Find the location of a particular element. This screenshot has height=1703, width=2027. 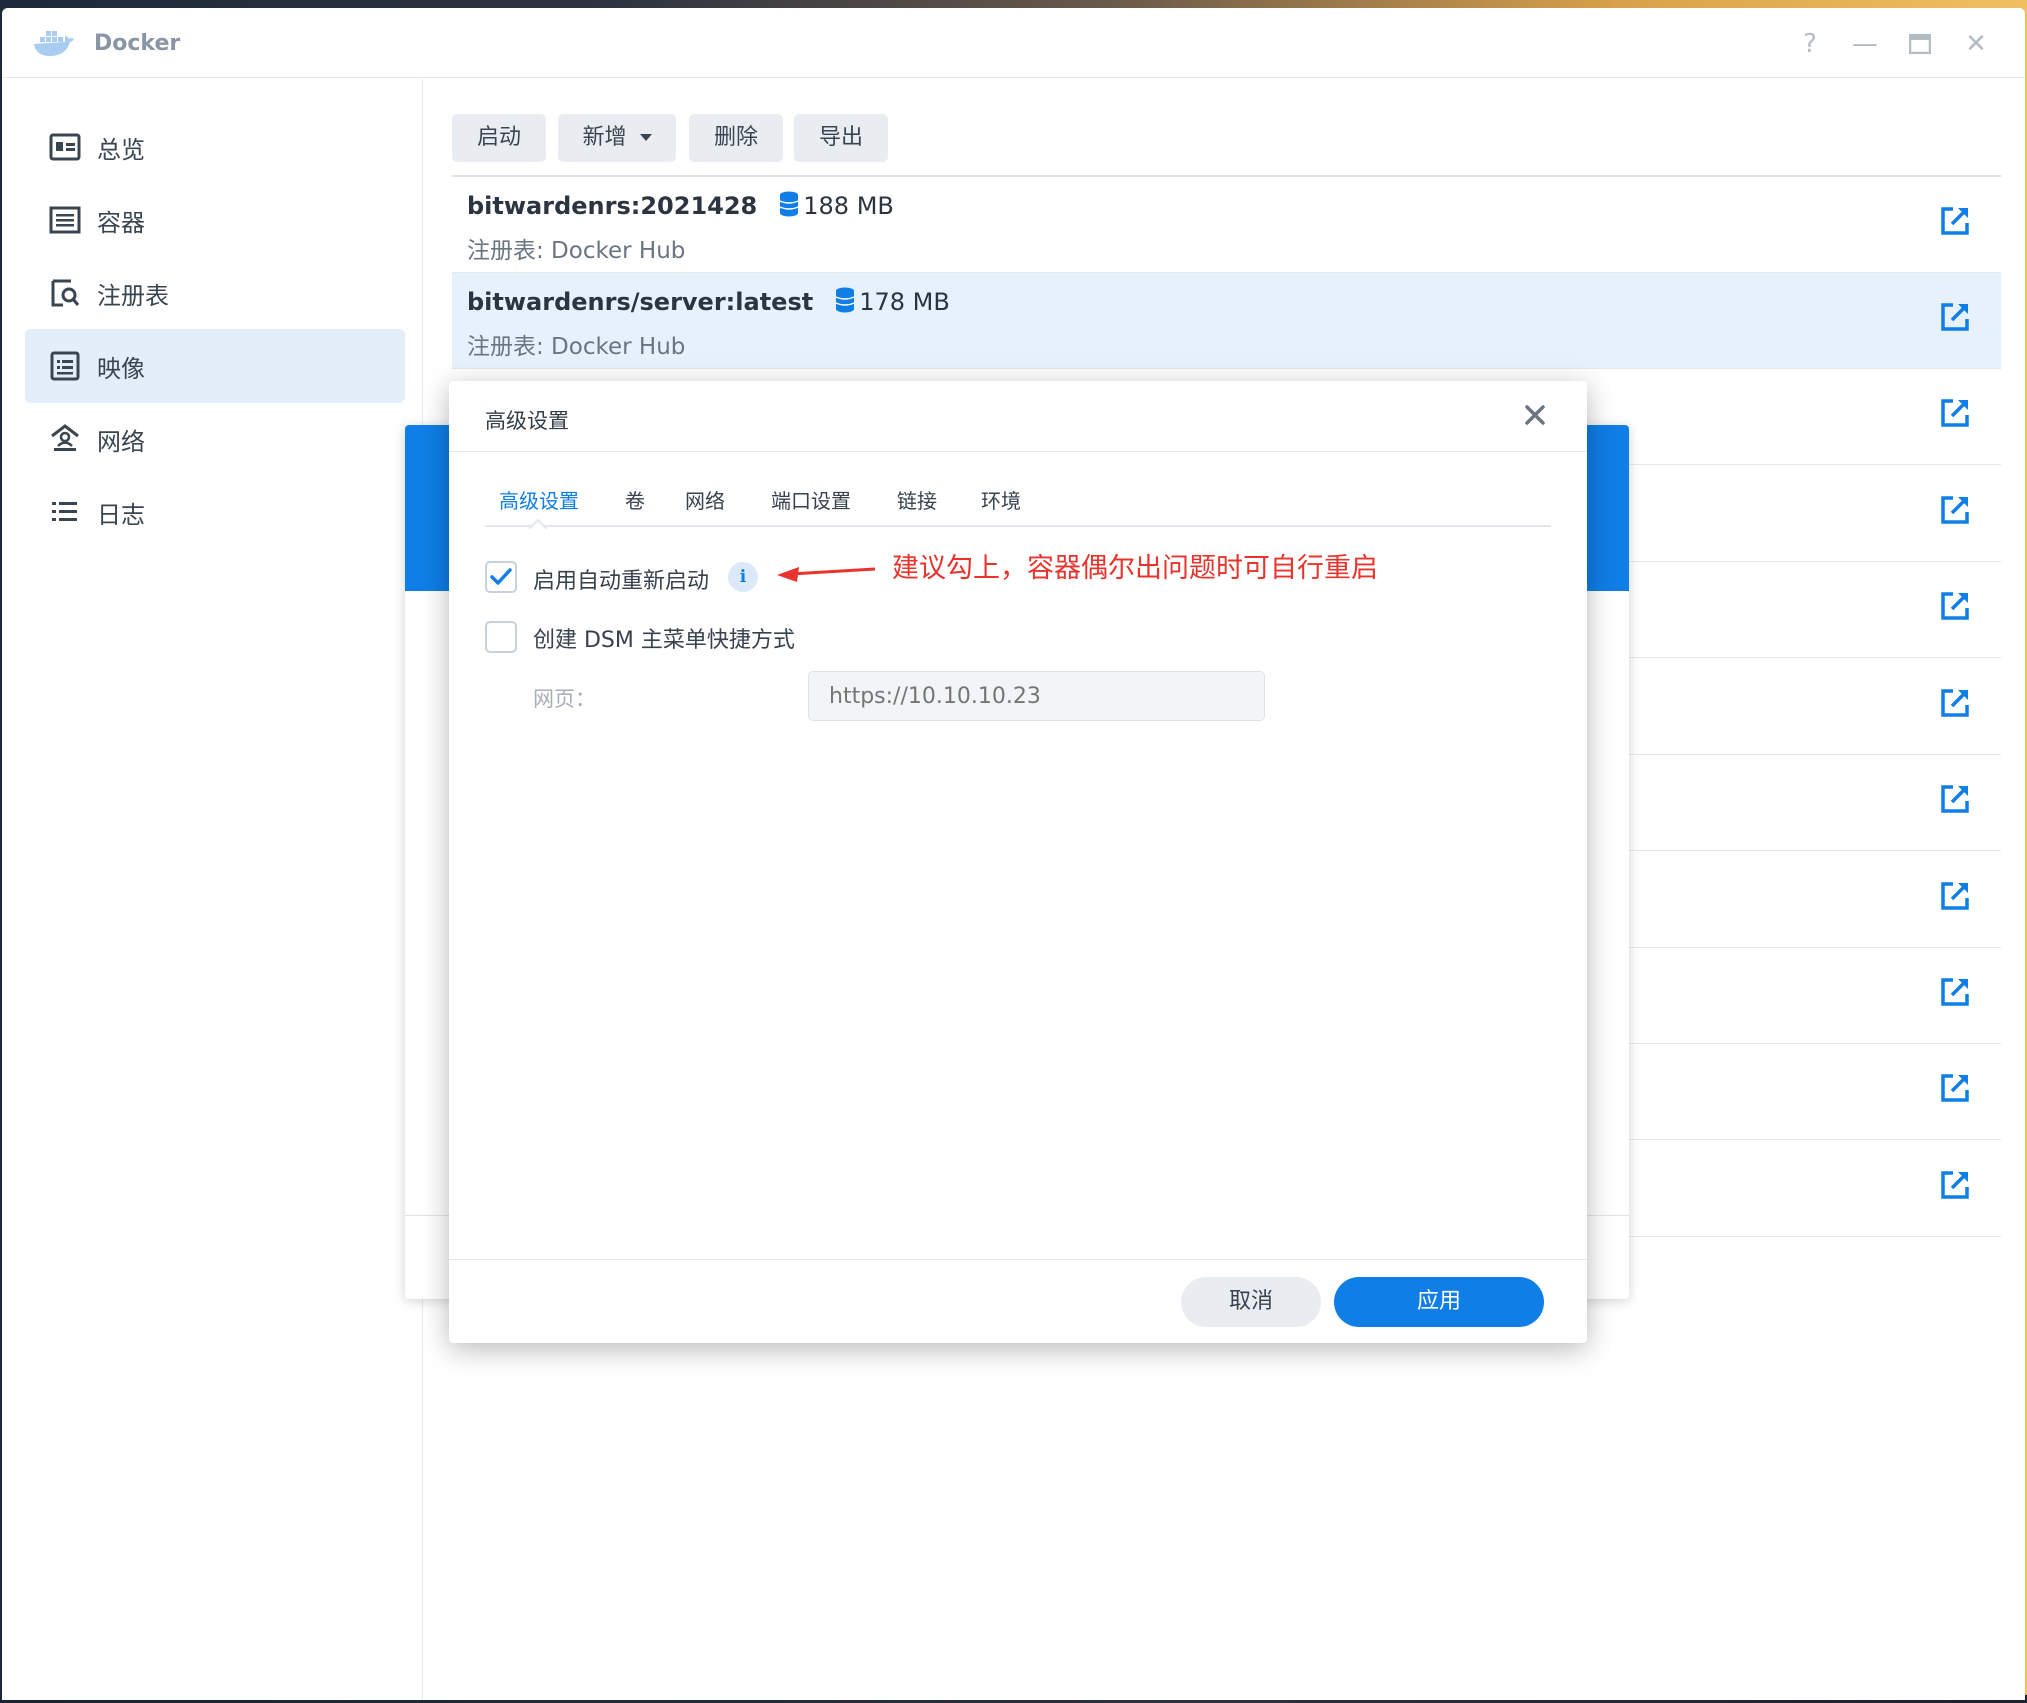

add-button: 新增 is located at coordinates (617, 138).